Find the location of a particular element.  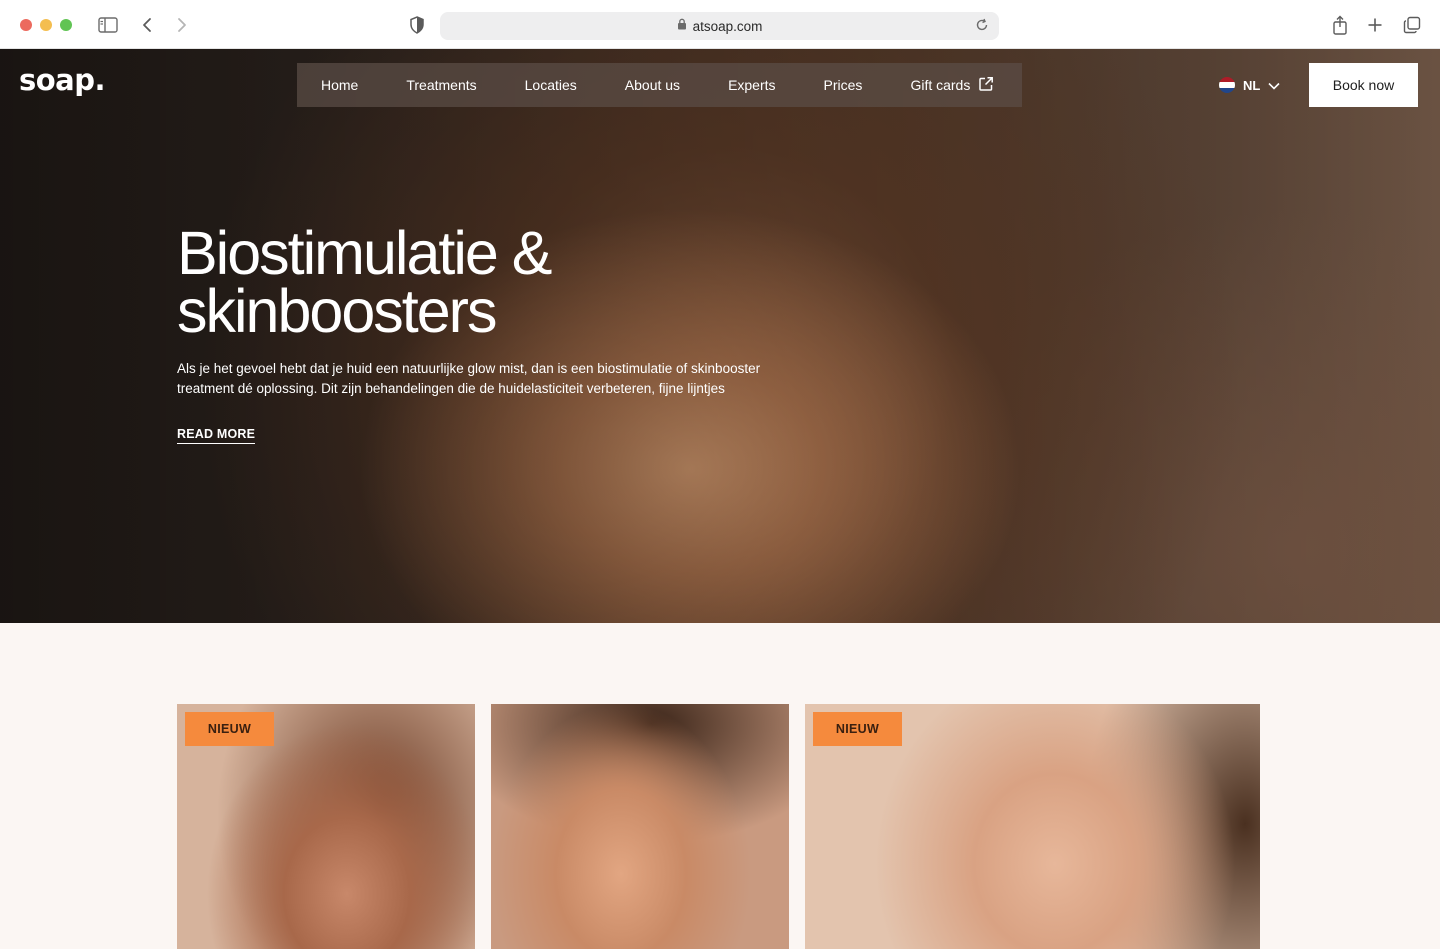

treatment-card is located at coordinates (640, 826).